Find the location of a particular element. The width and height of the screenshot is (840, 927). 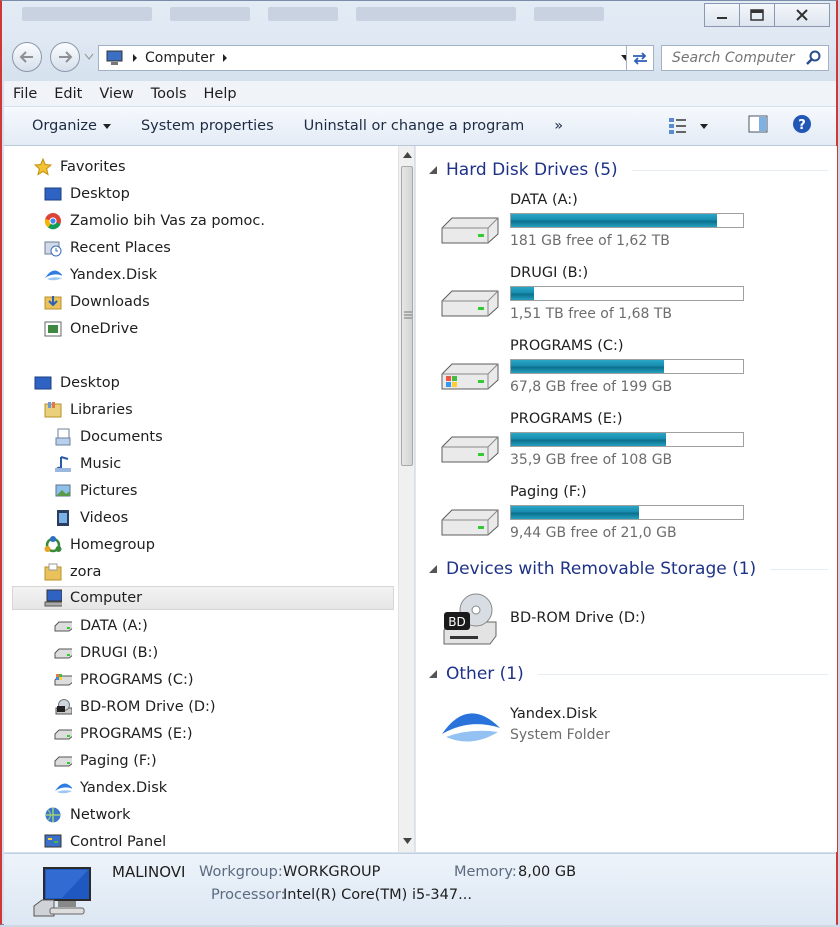

nav-homegroup: Homegroup is located at coordinates (99, 545).